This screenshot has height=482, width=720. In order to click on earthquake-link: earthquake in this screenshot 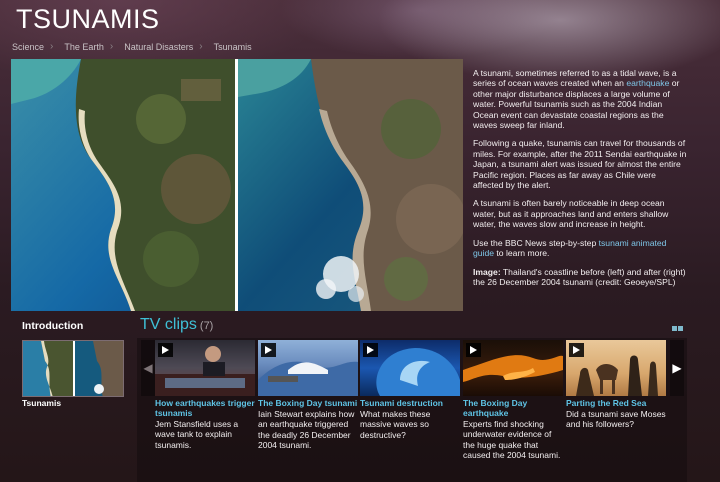, I will do `click(647, 83)`.